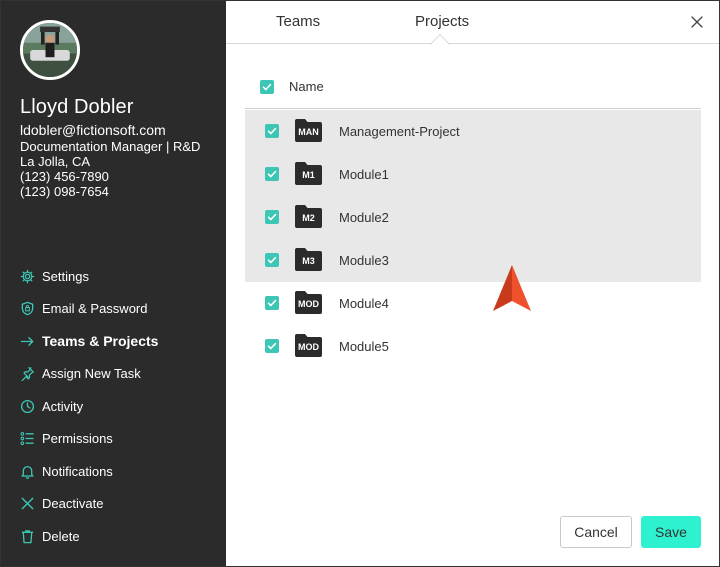 This screenshot has height=567, width=720. What do you see at coordinates (113, 536) in the screenshot?
I see `nav-item-delete: Delete` at bounding box center [113, 536].